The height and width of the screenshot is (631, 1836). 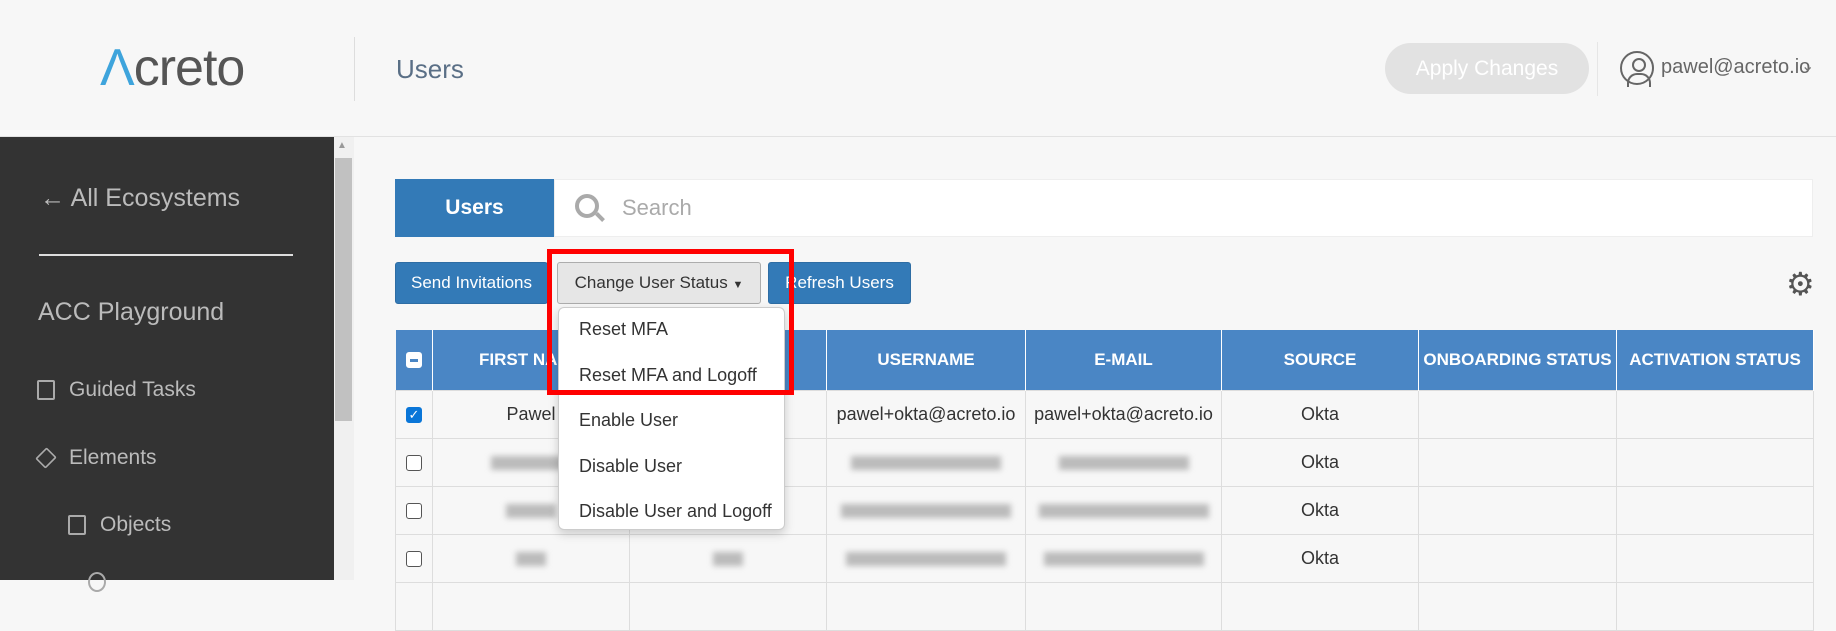 I want to click on search-input, so click(x=1172, y=208).